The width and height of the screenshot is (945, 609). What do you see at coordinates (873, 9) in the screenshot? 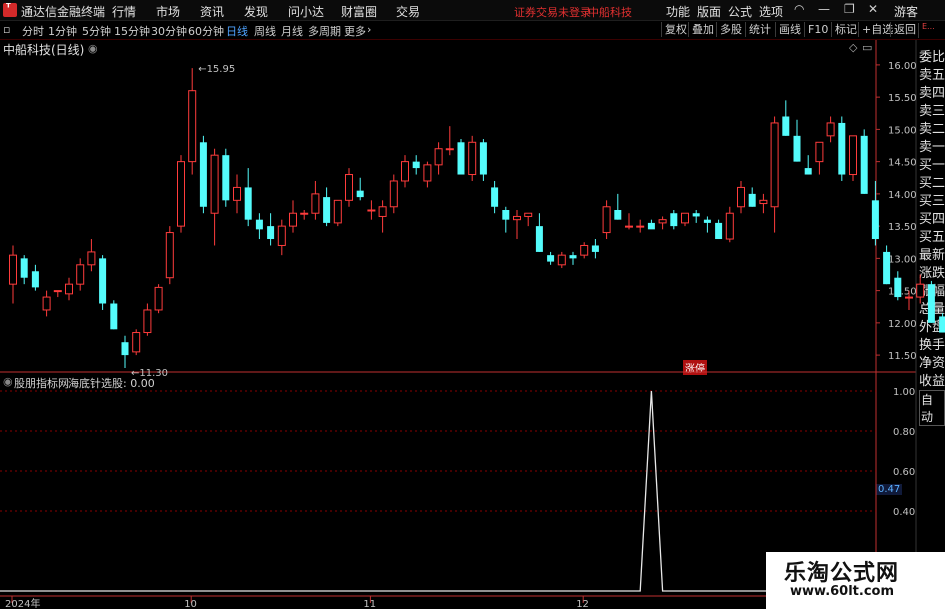
I see `close-icon: ✕` at bounding box center [873, 9].